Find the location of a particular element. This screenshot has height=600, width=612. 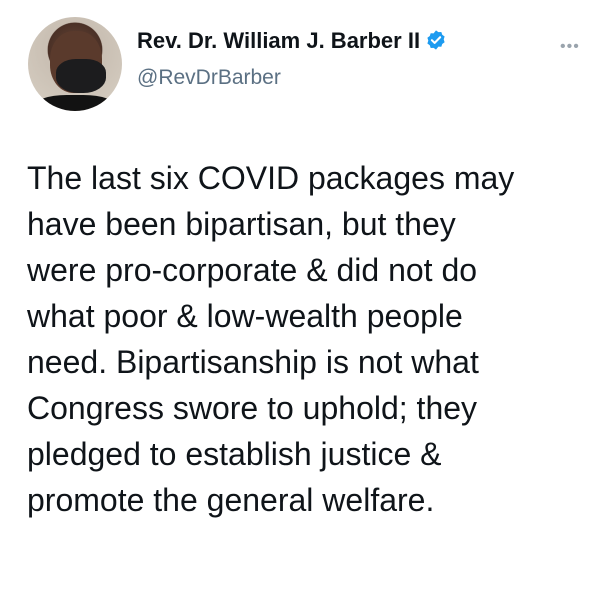

verified-badge-icon is located at coordinates (436, 40).